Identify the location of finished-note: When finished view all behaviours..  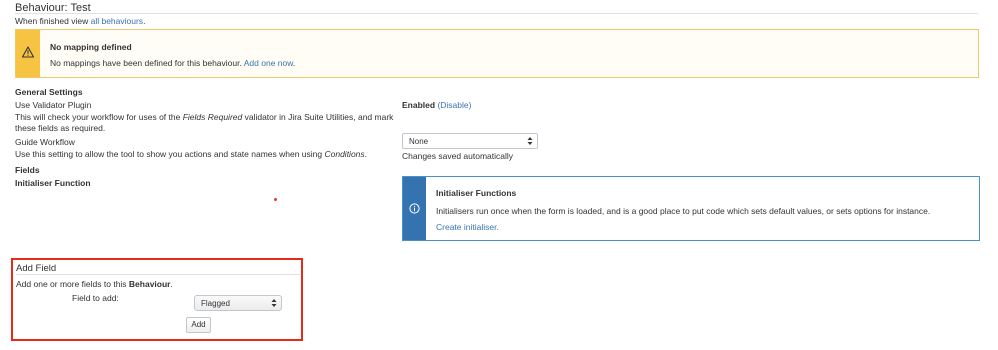
(80, 21).